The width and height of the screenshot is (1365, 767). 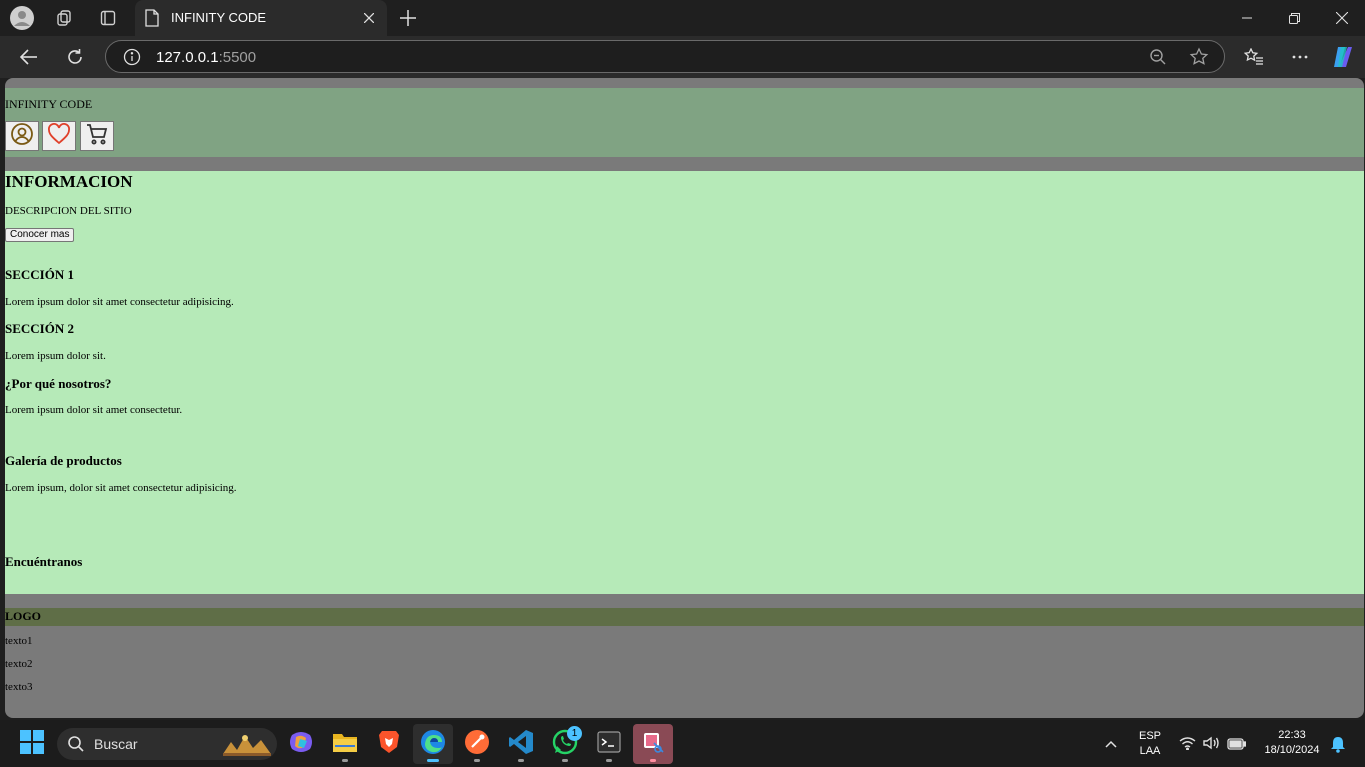 I want to click on learn-more-button: Conocer mas, so click(x=40, y=235).